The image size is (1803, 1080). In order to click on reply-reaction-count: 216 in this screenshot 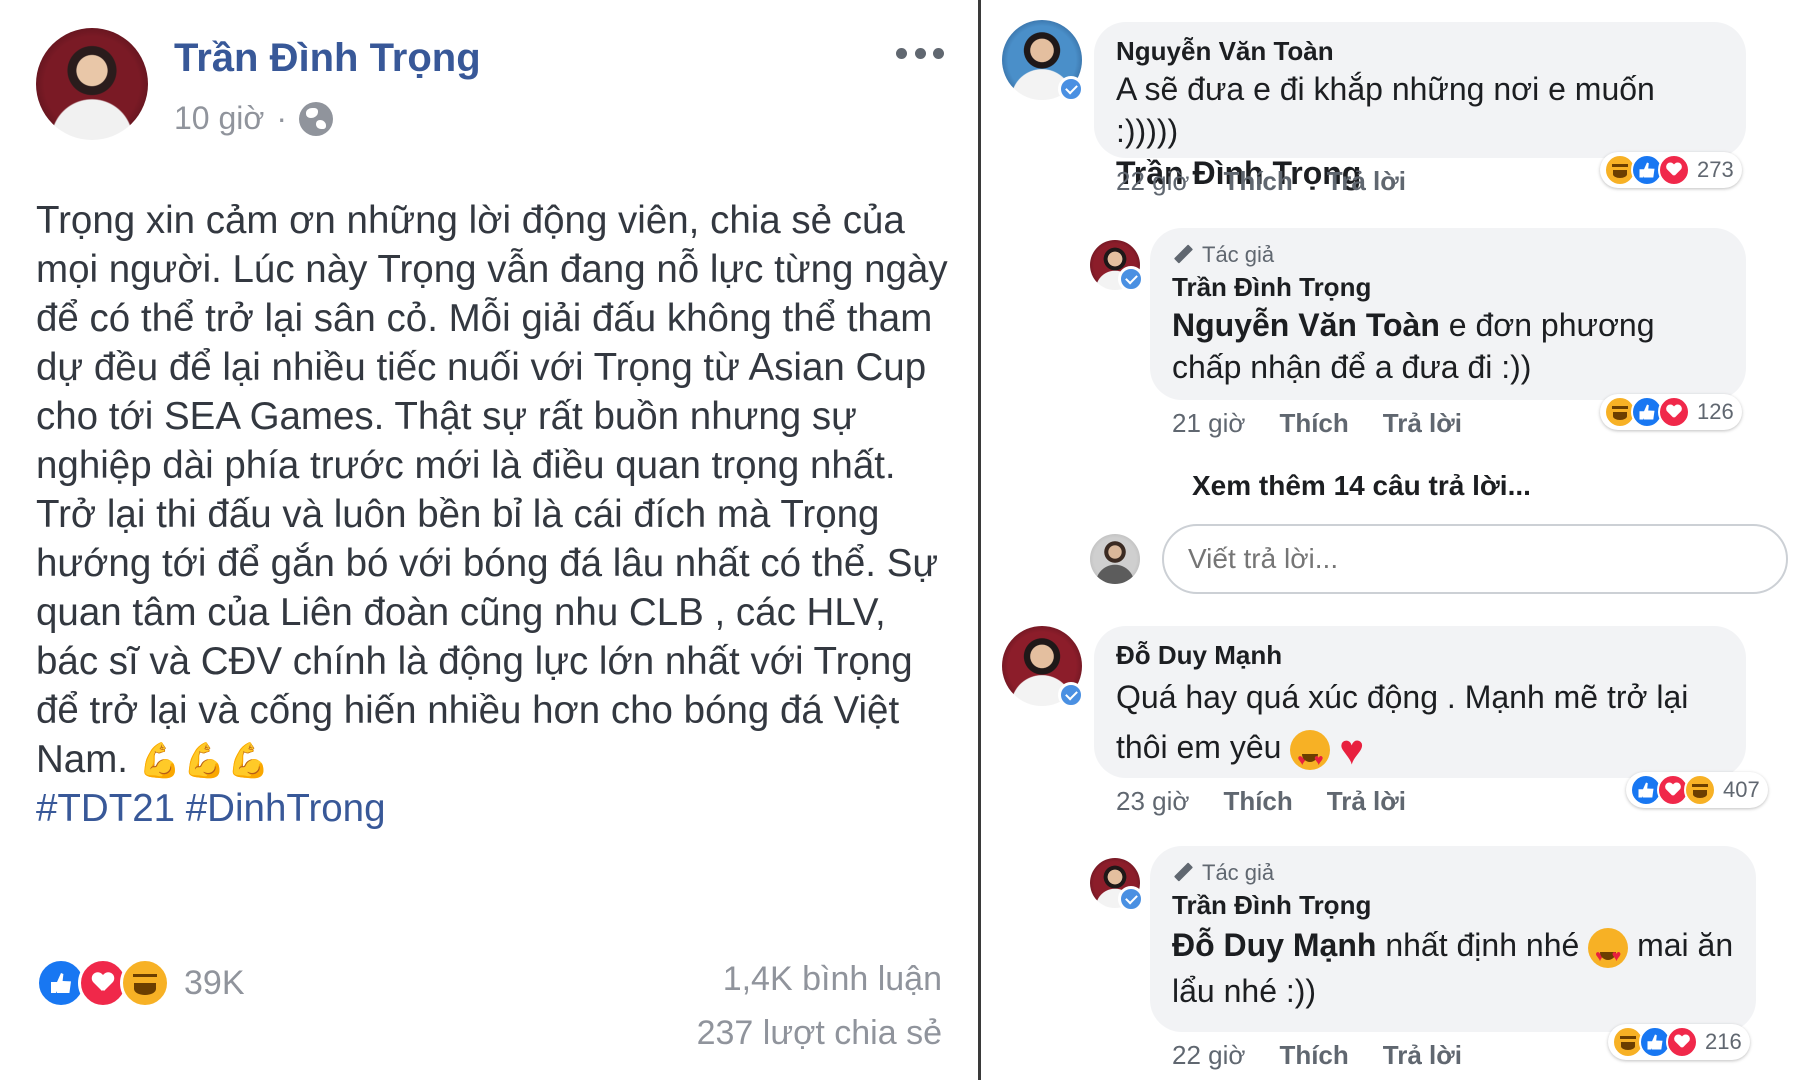, I will do `click(1723, 1041)`.